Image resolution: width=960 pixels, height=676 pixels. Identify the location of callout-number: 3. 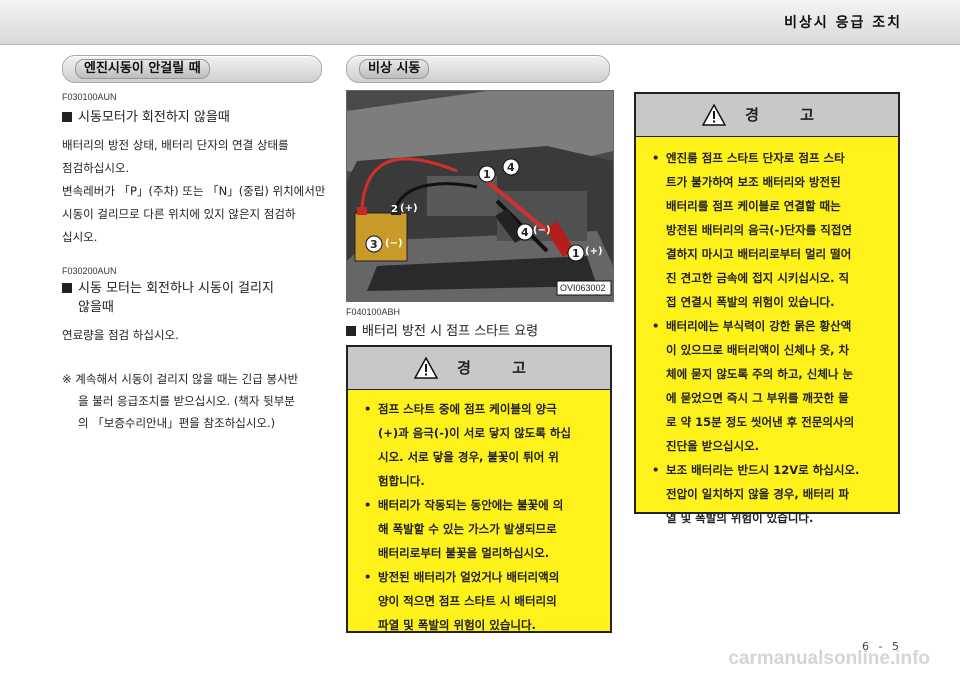
(374, 244).